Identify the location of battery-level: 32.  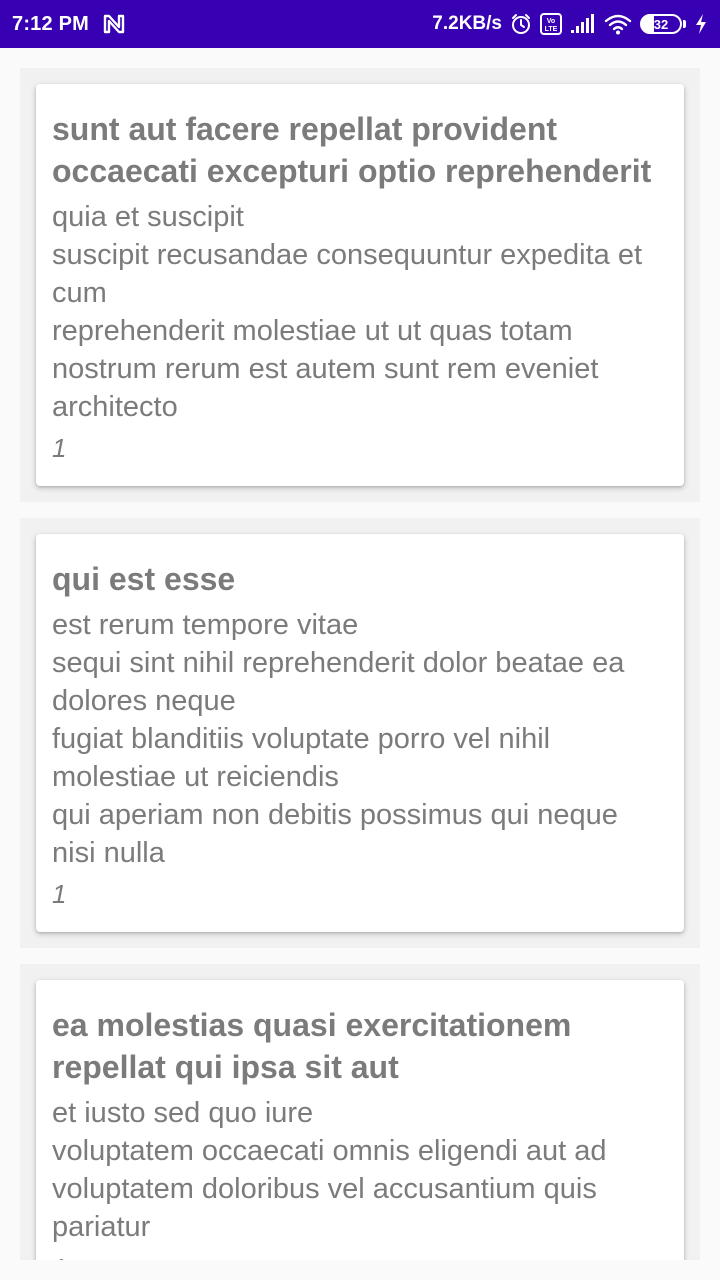
(661, 24).